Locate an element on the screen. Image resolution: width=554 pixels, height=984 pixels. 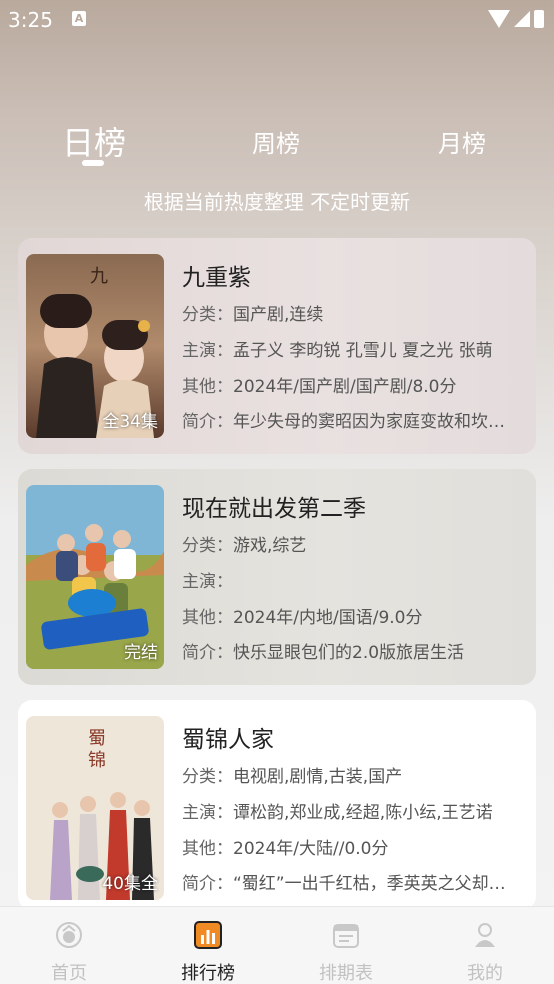
episode-badge: 完结 is located at coordinates (141, 653).